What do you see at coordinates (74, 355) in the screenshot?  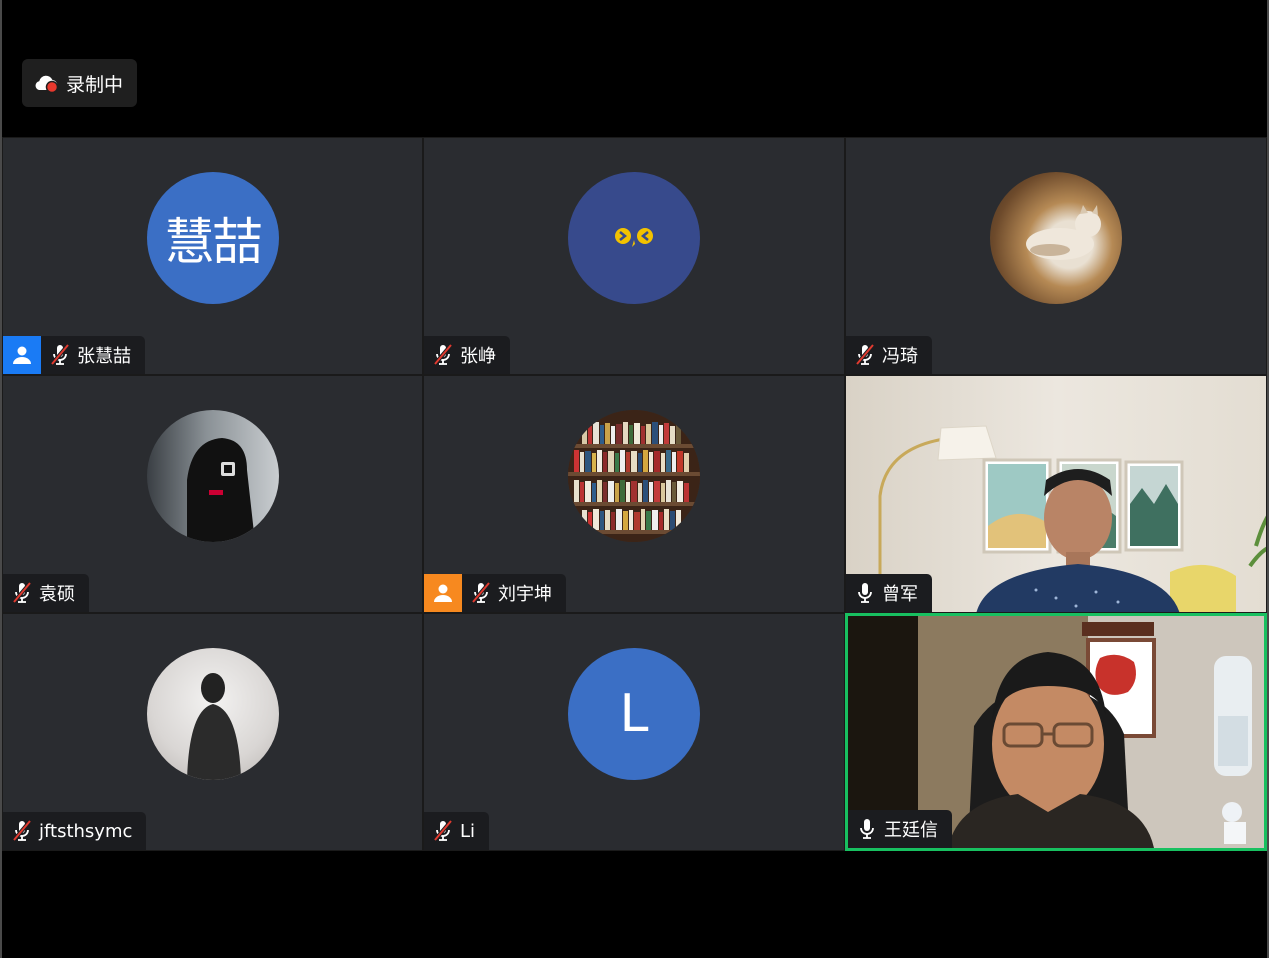 I see `name-tag: 张慧喆` at bounding box center [74, 355].